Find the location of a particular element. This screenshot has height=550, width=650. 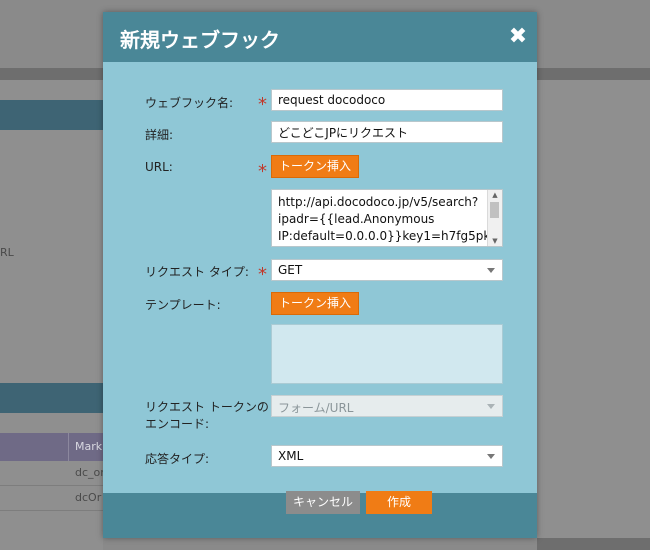

background-section-bar is located at coordinates (51, 115).